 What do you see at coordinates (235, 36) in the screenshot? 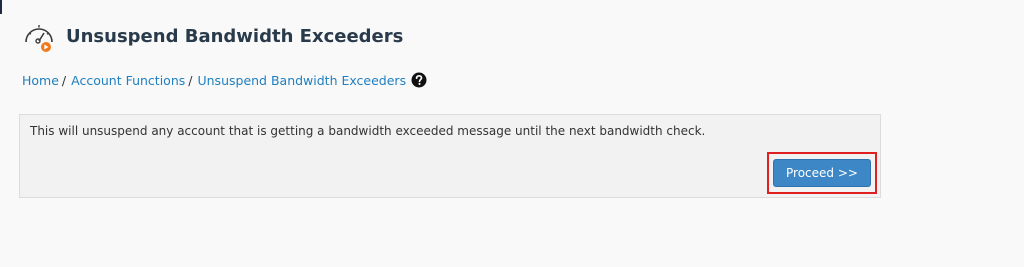
I see `page-title: Unsuspend Bandwidth Exceeders` at bounding box center [235, 36].